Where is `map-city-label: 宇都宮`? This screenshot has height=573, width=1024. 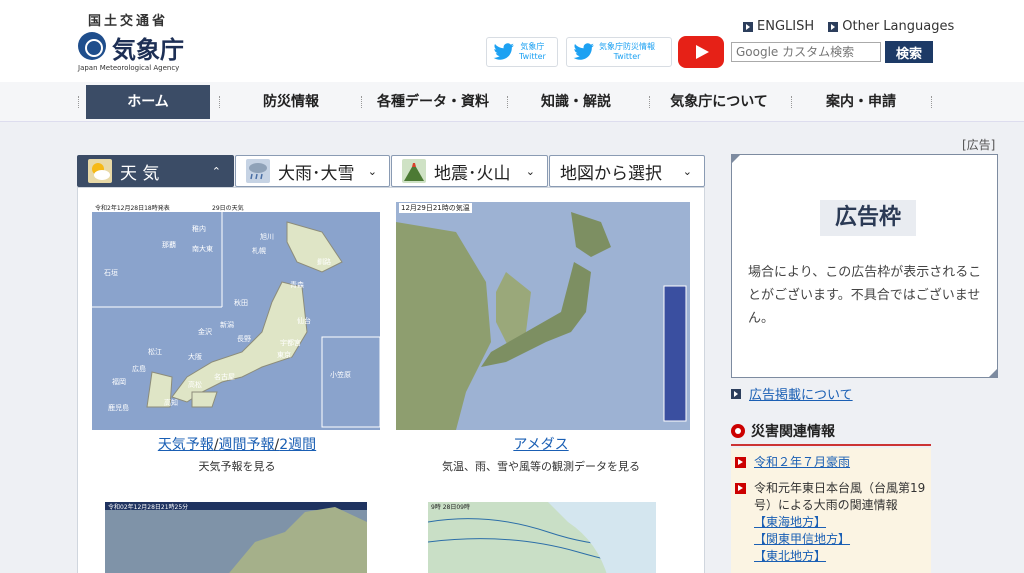
map-city-label: 宇都宮 is located at coordinates (290, 343).